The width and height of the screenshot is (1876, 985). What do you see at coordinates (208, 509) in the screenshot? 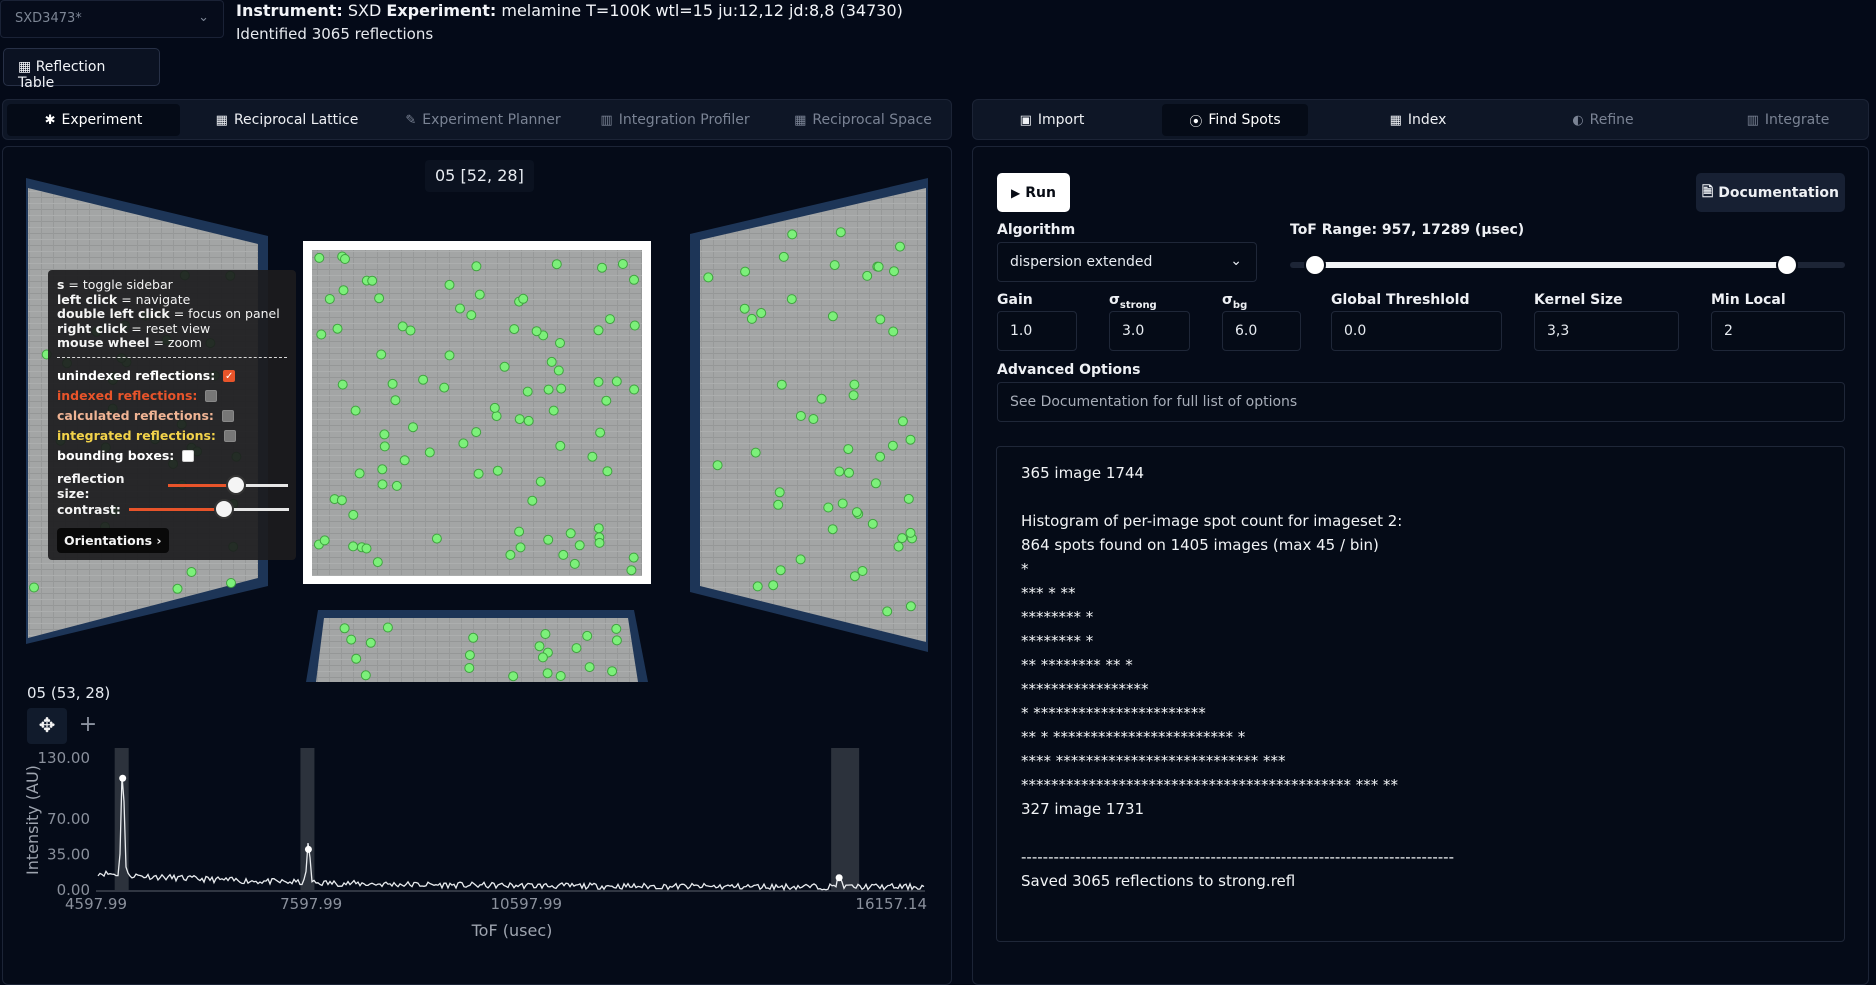
I see `contrast-slider` at bounding box center [208, 509].